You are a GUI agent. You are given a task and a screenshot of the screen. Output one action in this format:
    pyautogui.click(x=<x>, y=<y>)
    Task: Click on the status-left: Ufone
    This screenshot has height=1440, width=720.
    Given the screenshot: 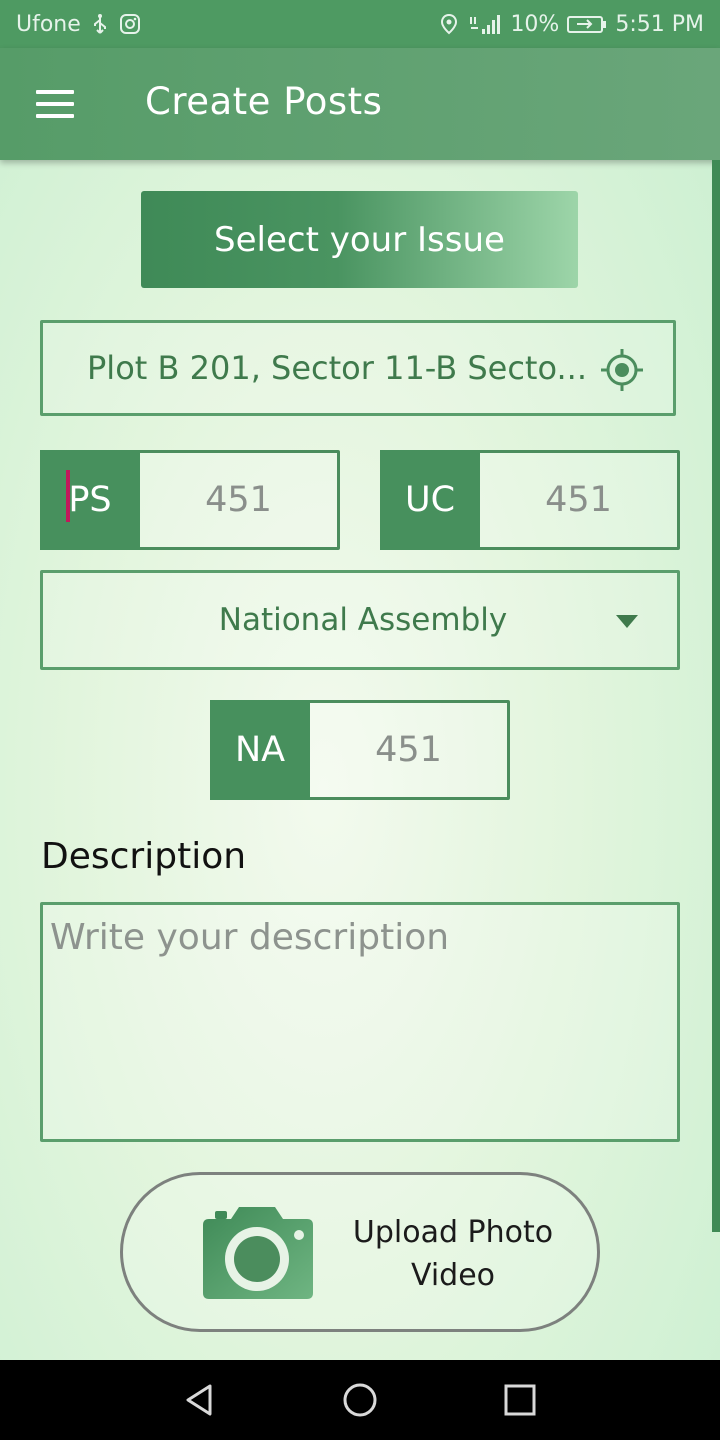 What is the action you would take?
    pyautogui.click(x=78, y=24)
    